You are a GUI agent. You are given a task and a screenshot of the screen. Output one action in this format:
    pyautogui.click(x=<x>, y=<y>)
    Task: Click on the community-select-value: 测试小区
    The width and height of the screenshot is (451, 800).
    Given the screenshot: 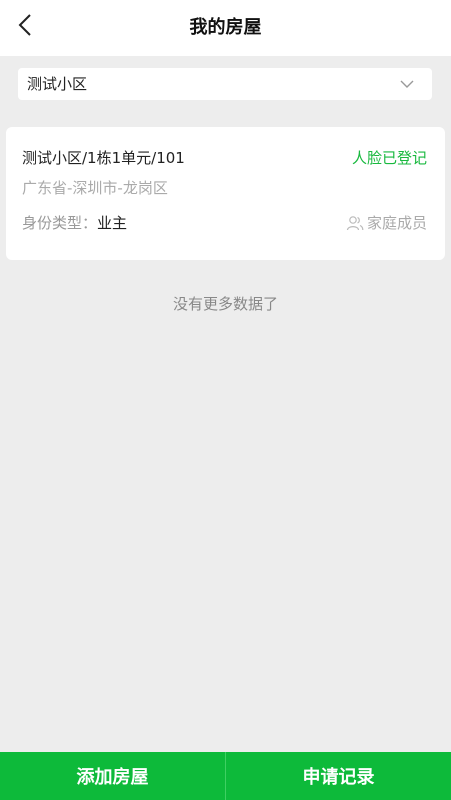 What is the action you would take?
    pyautogui.click(x=57, y=84)
    